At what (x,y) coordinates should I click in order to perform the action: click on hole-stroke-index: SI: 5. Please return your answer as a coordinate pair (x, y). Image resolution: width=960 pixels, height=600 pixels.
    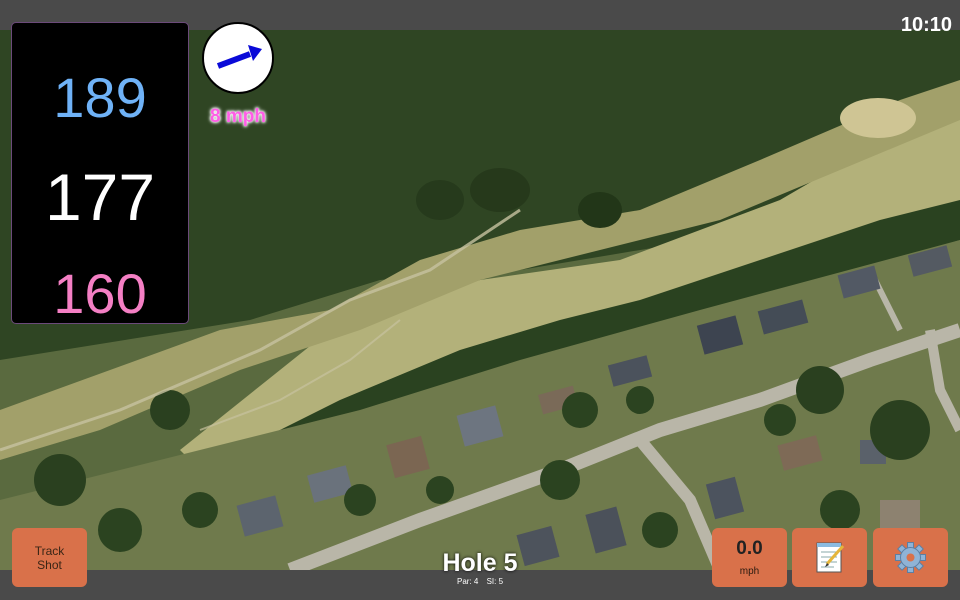
    Looking at the image, I should click on (495, 581).